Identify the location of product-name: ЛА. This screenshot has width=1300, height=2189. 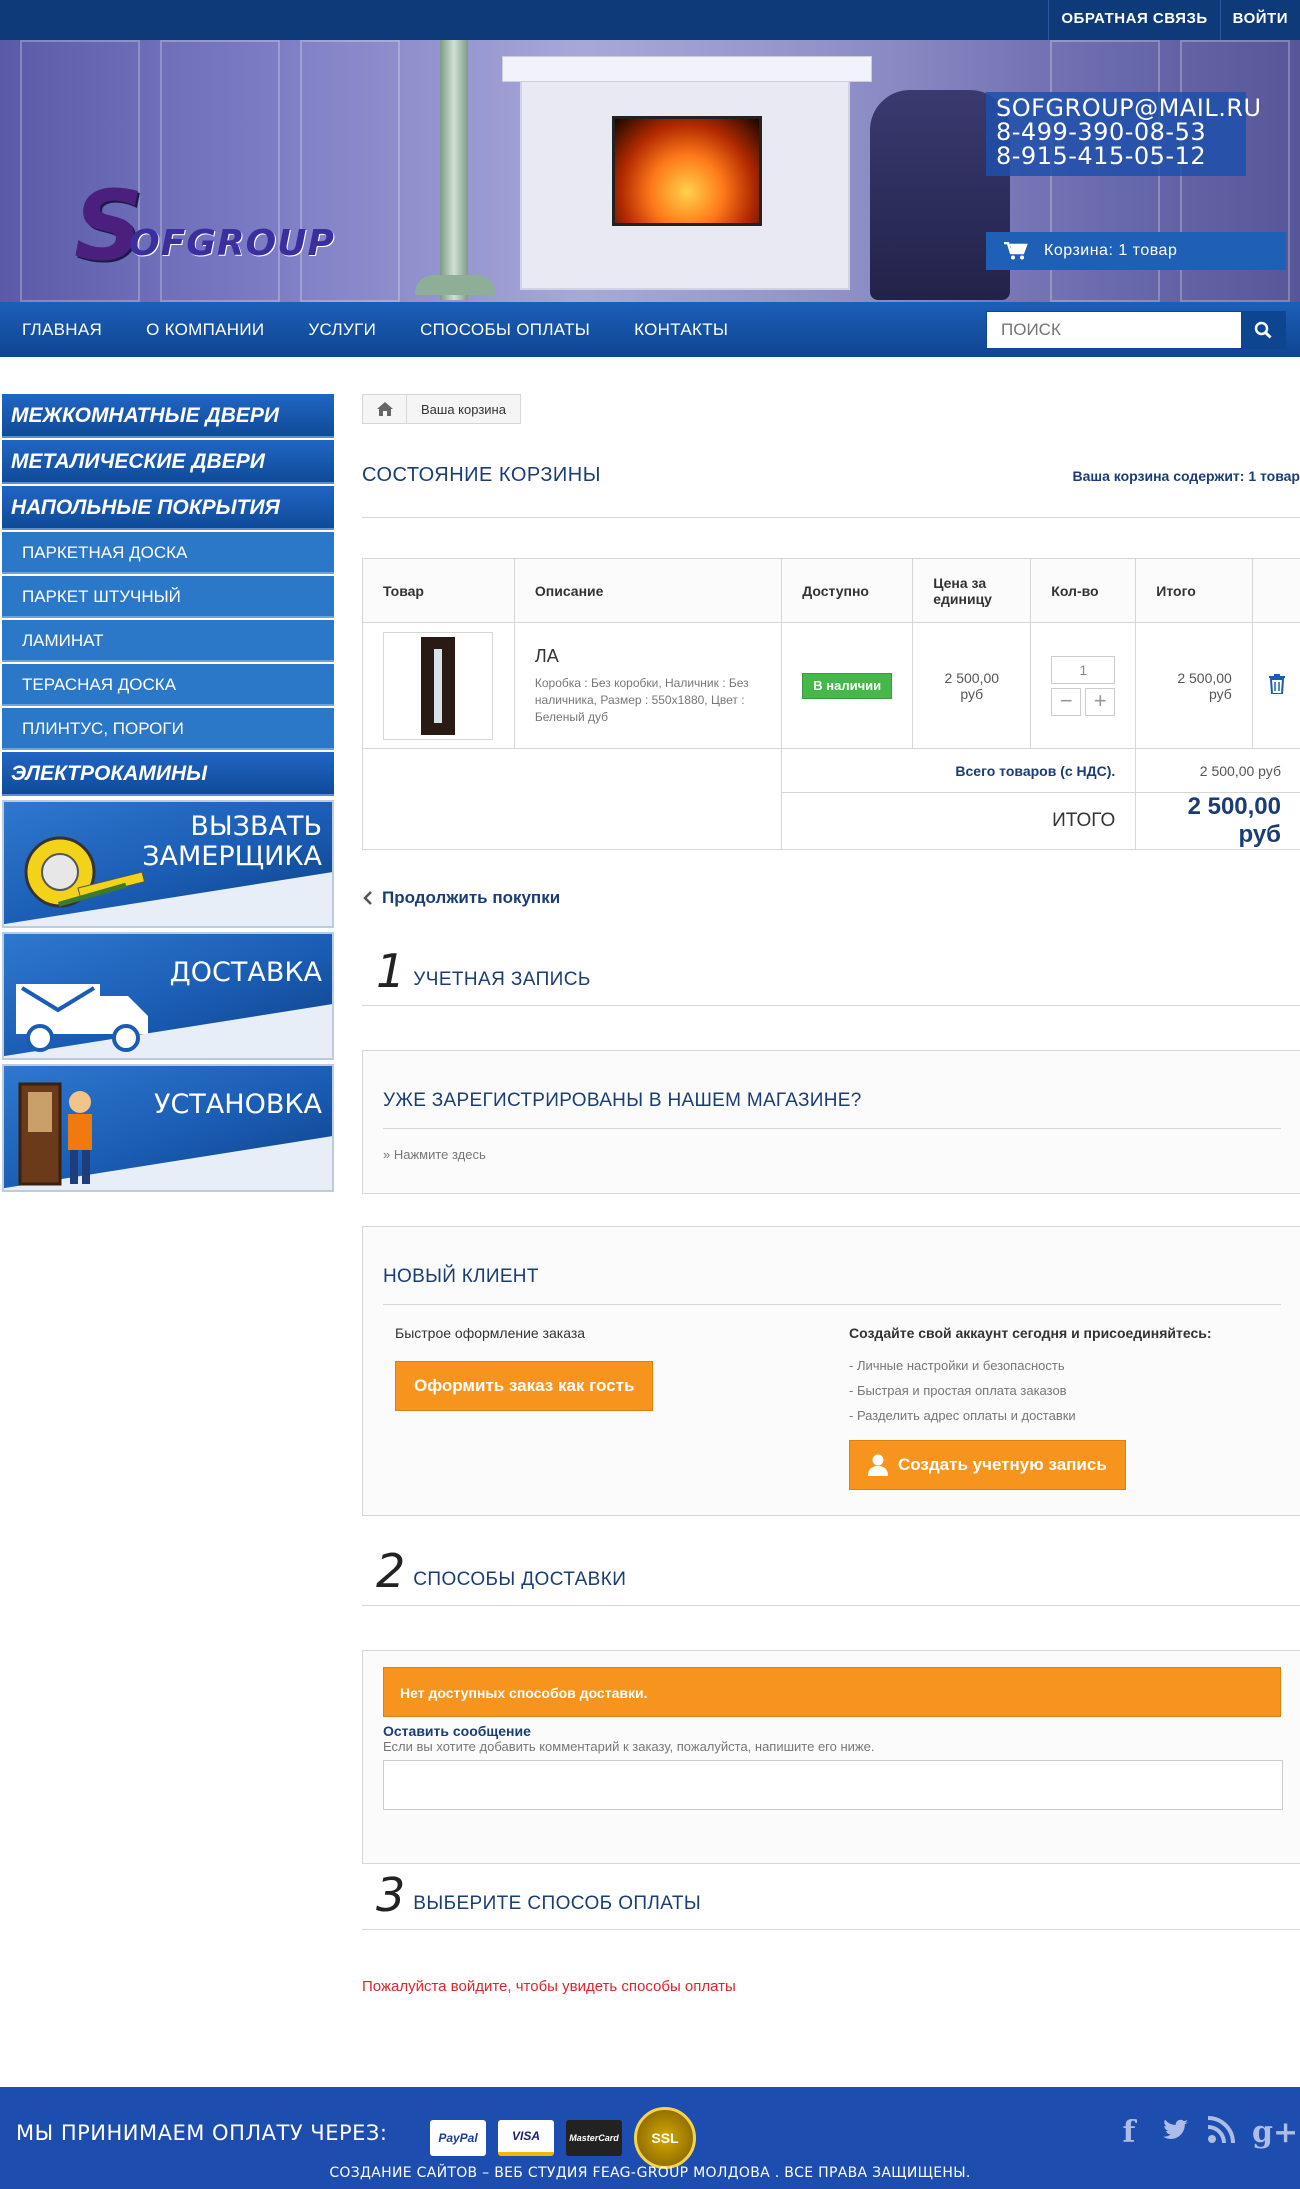
(648, 656).